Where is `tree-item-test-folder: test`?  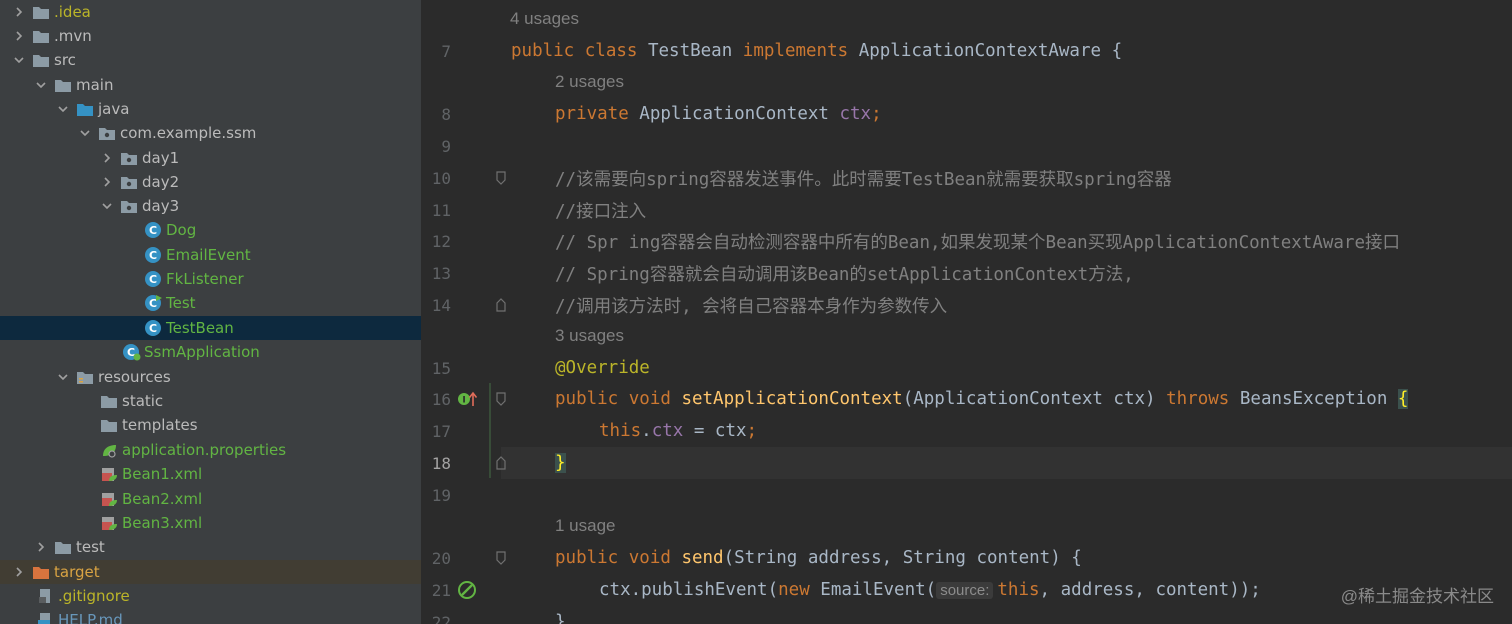 tree-item-test-folder: test is located at coordinates (210, 547).